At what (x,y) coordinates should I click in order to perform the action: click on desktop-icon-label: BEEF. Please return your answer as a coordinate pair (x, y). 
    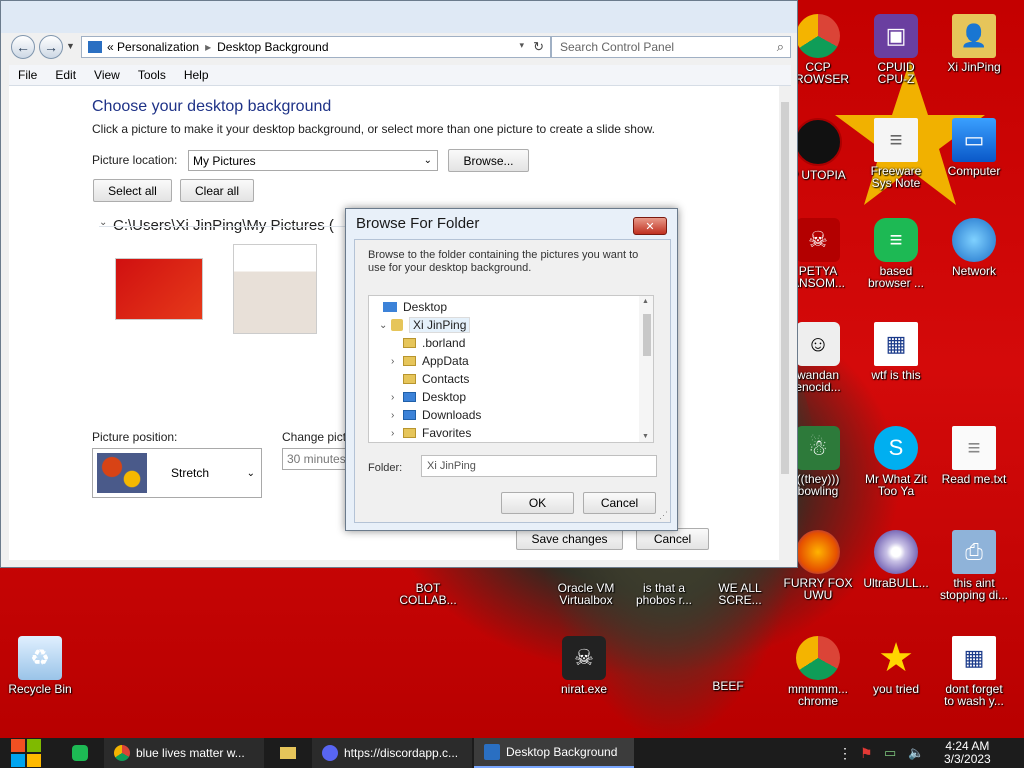
    Looking at the image, I should click on (728, 686).